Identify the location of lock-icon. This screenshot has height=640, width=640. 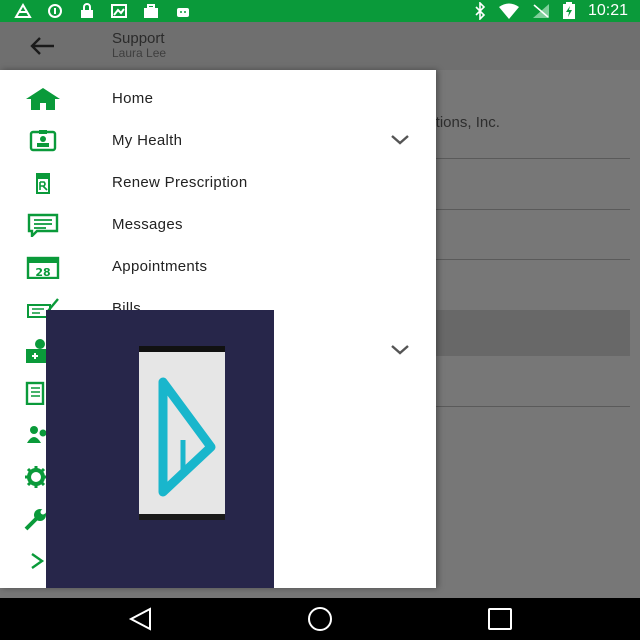
(87, 11).